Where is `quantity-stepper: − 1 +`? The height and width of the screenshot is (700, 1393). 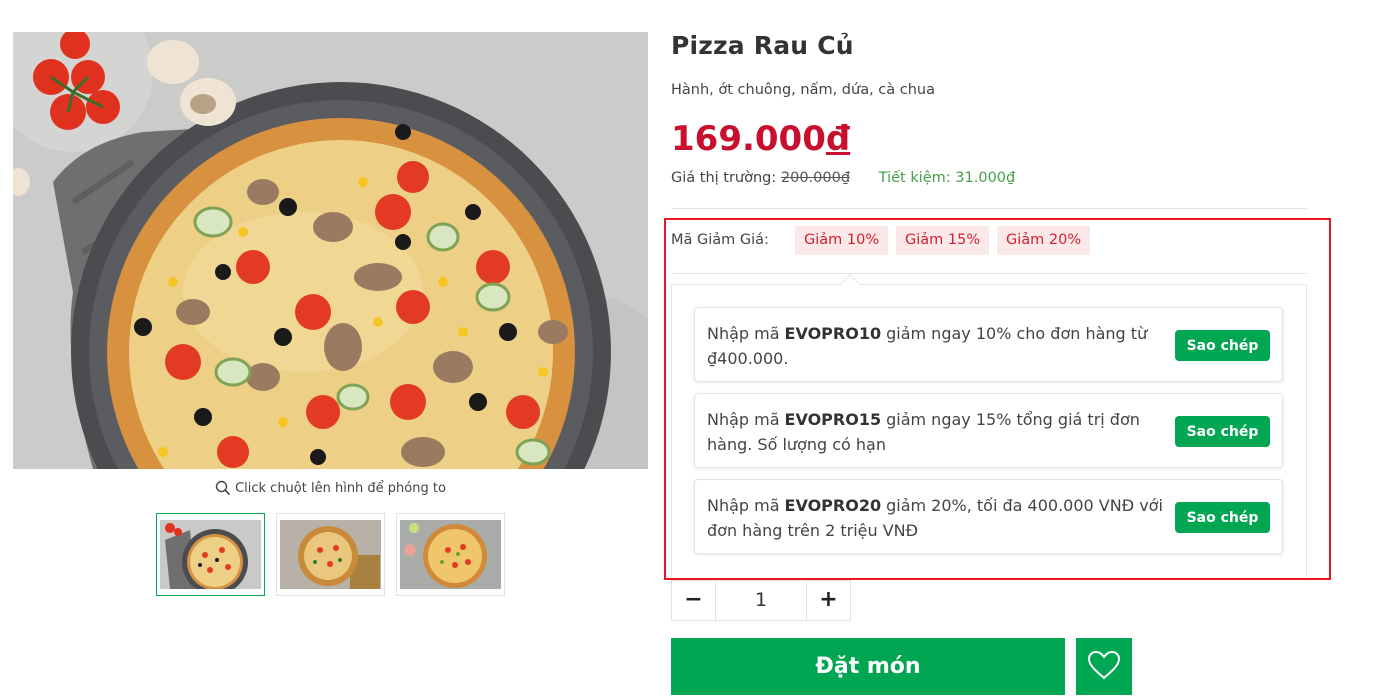
quantity-stepper: − 1 + is located at coordinates (761, 600).